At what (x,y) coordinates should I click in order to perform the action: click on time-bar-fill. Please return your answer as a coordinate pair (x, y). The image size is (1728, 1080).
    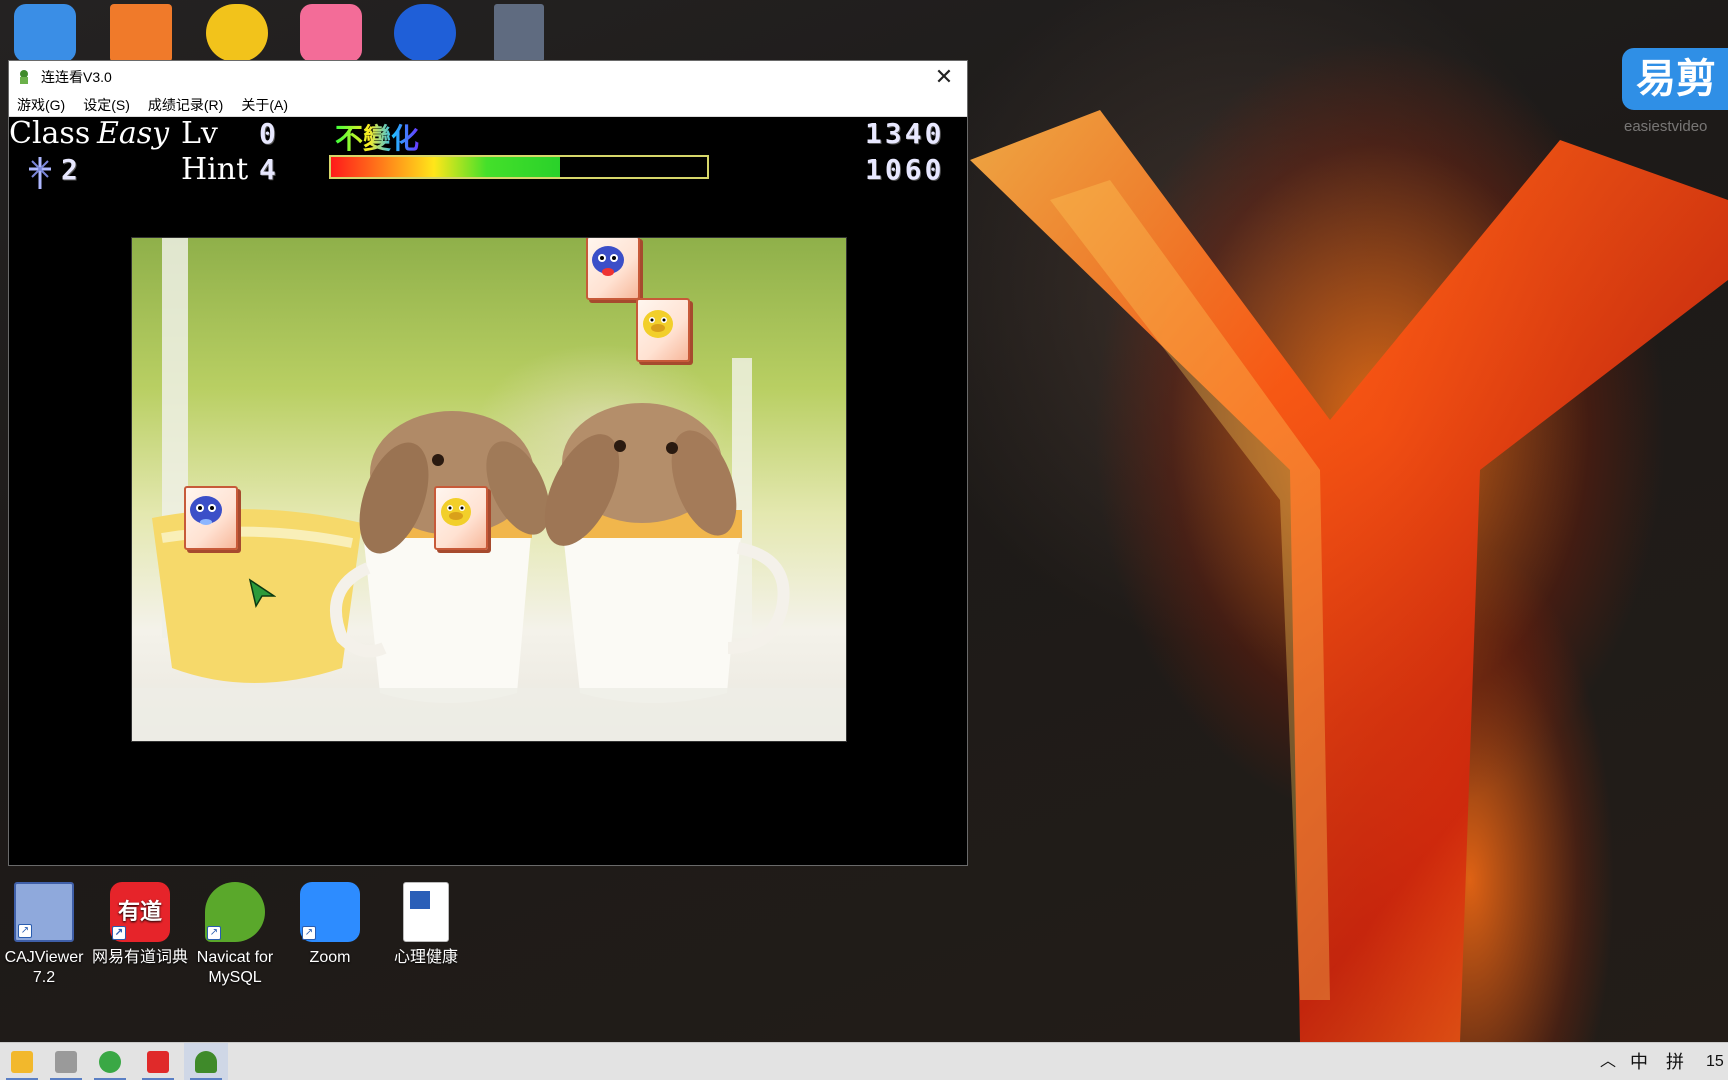
    Looking at the image, I should click on (446, 167).